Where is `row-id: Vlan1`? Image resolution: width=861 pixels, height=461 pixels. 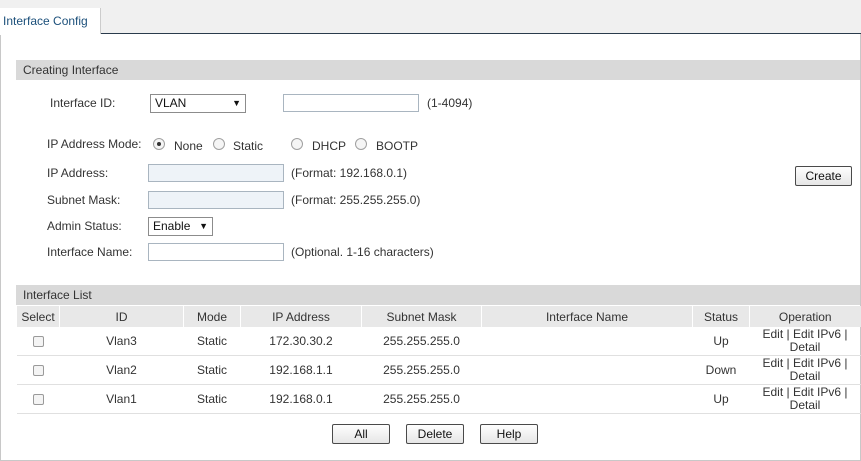 row-id: Vlan1 is located at coordinates (121, 399).